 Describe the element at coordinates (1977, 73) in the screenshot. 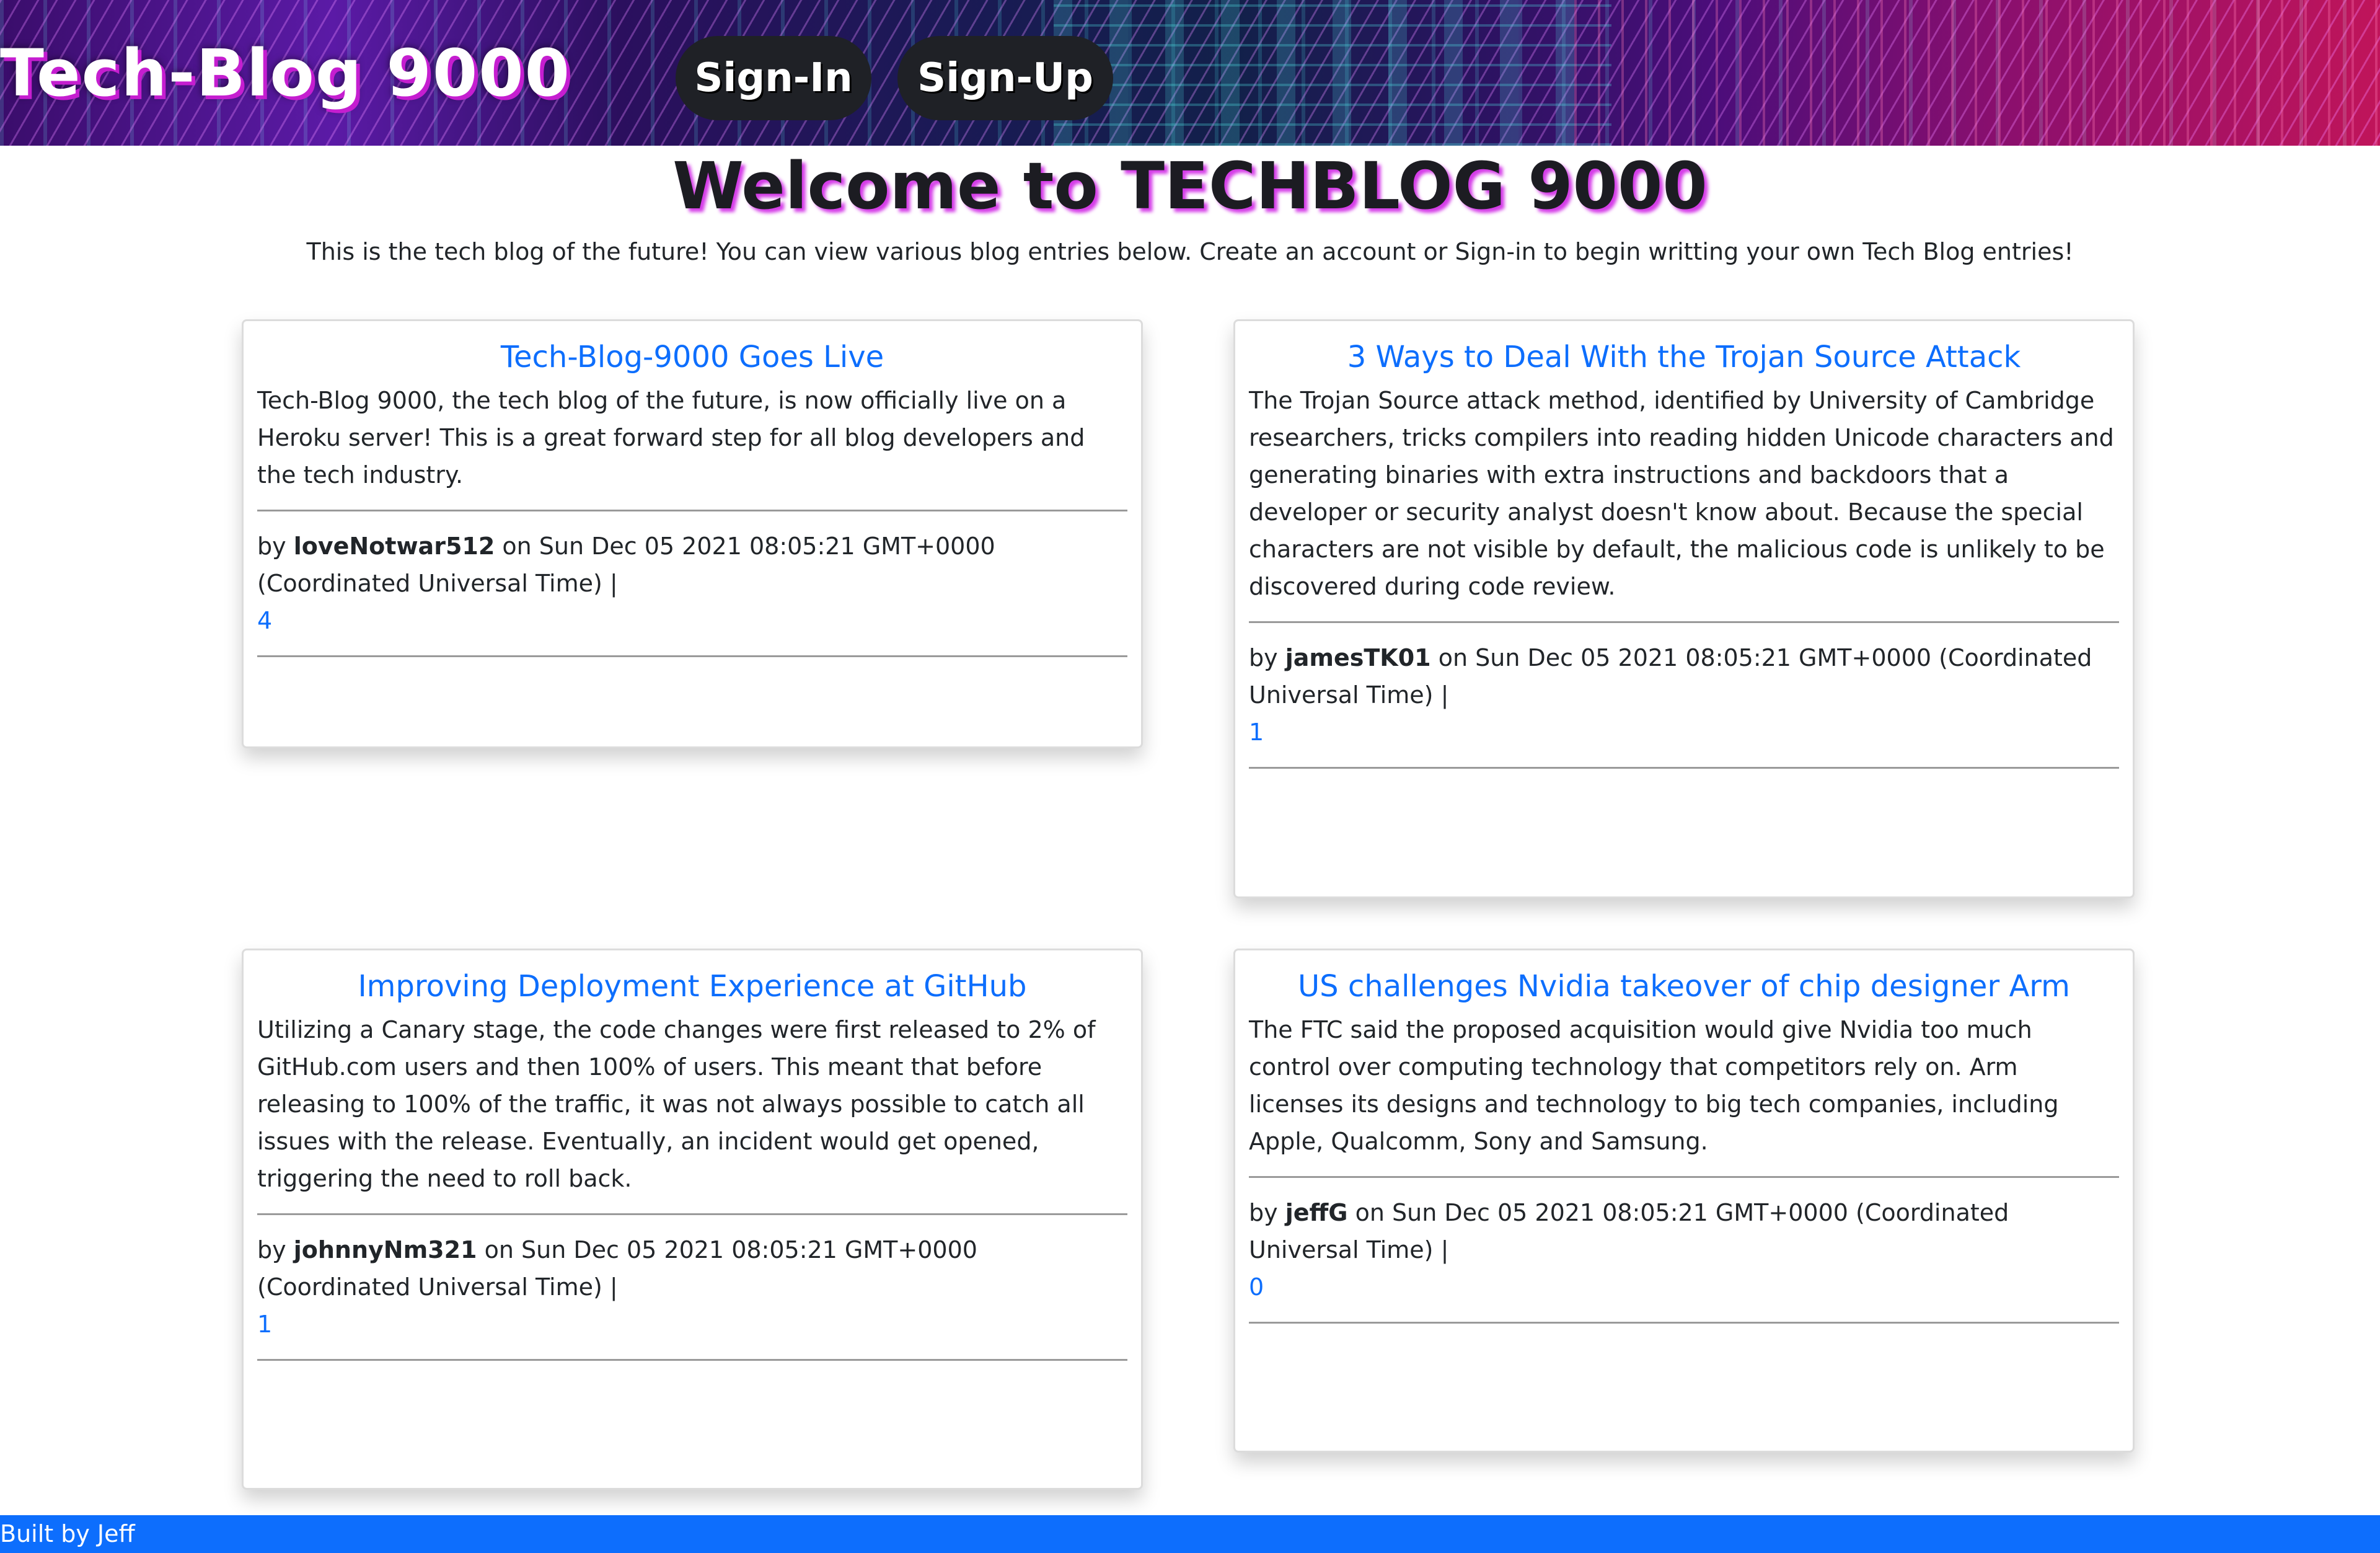

I see `banner-background-lights` at that location.